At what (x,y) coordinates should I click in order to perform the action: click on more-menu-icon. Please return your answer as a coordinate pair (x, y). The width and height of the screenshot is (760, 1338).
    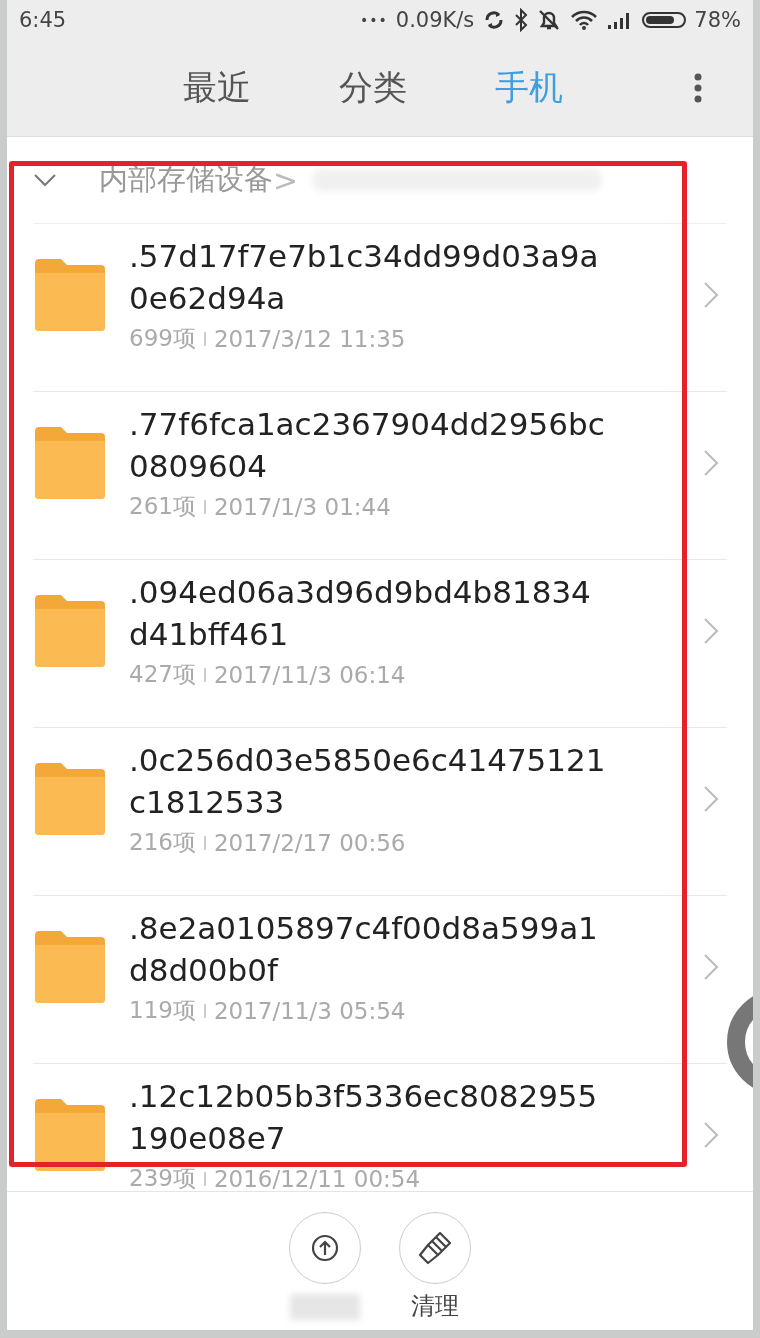
    Looking at the image, I should click on (698, 88).